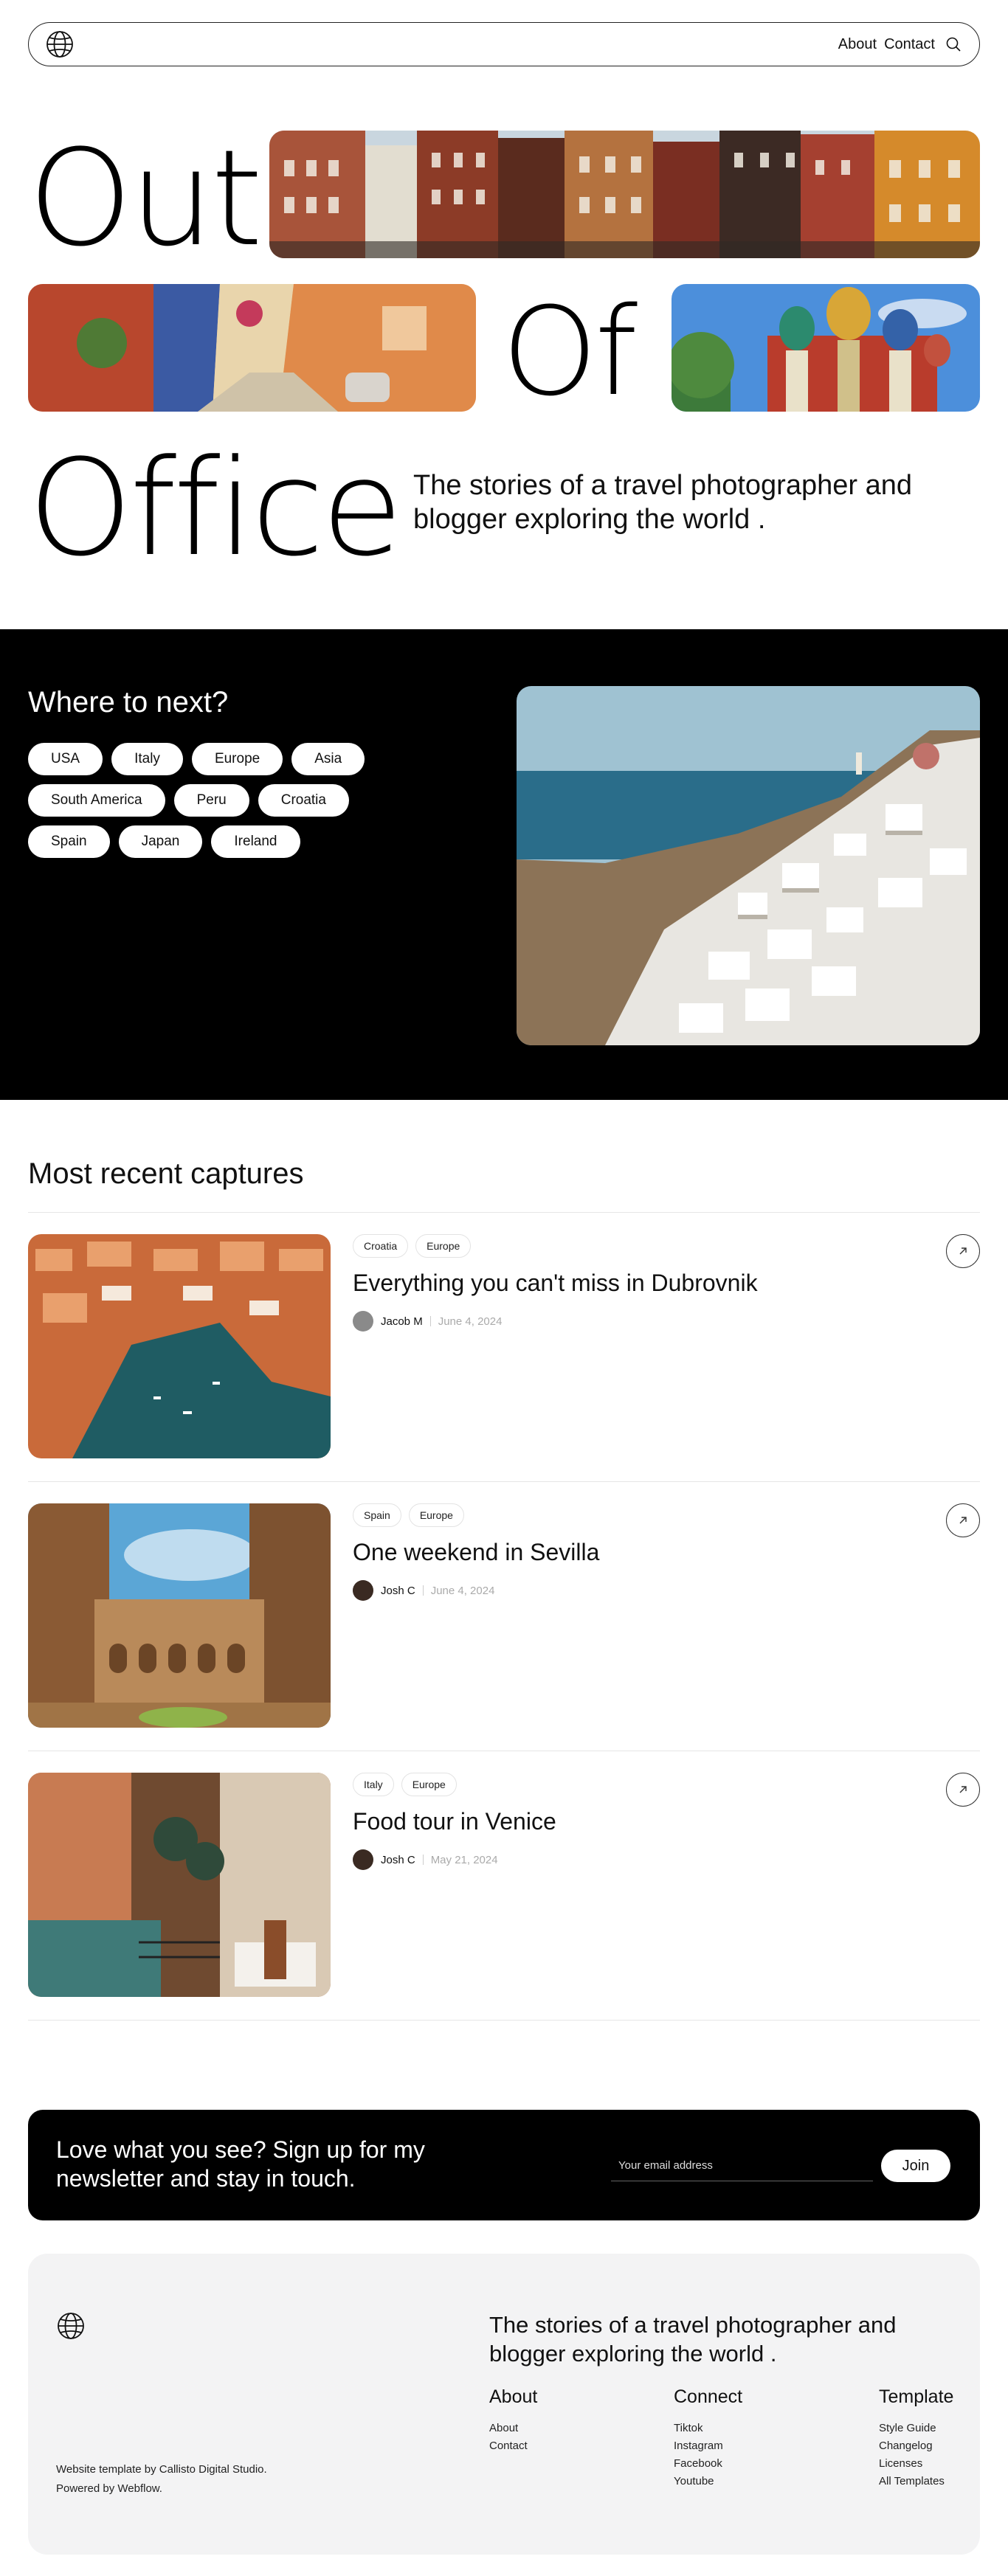 The width and height of the screenshot is (1008, 2576). Describe the element at coordinates (216, 509) in the screenshot. I see `hero-word-office: Office` at that location.